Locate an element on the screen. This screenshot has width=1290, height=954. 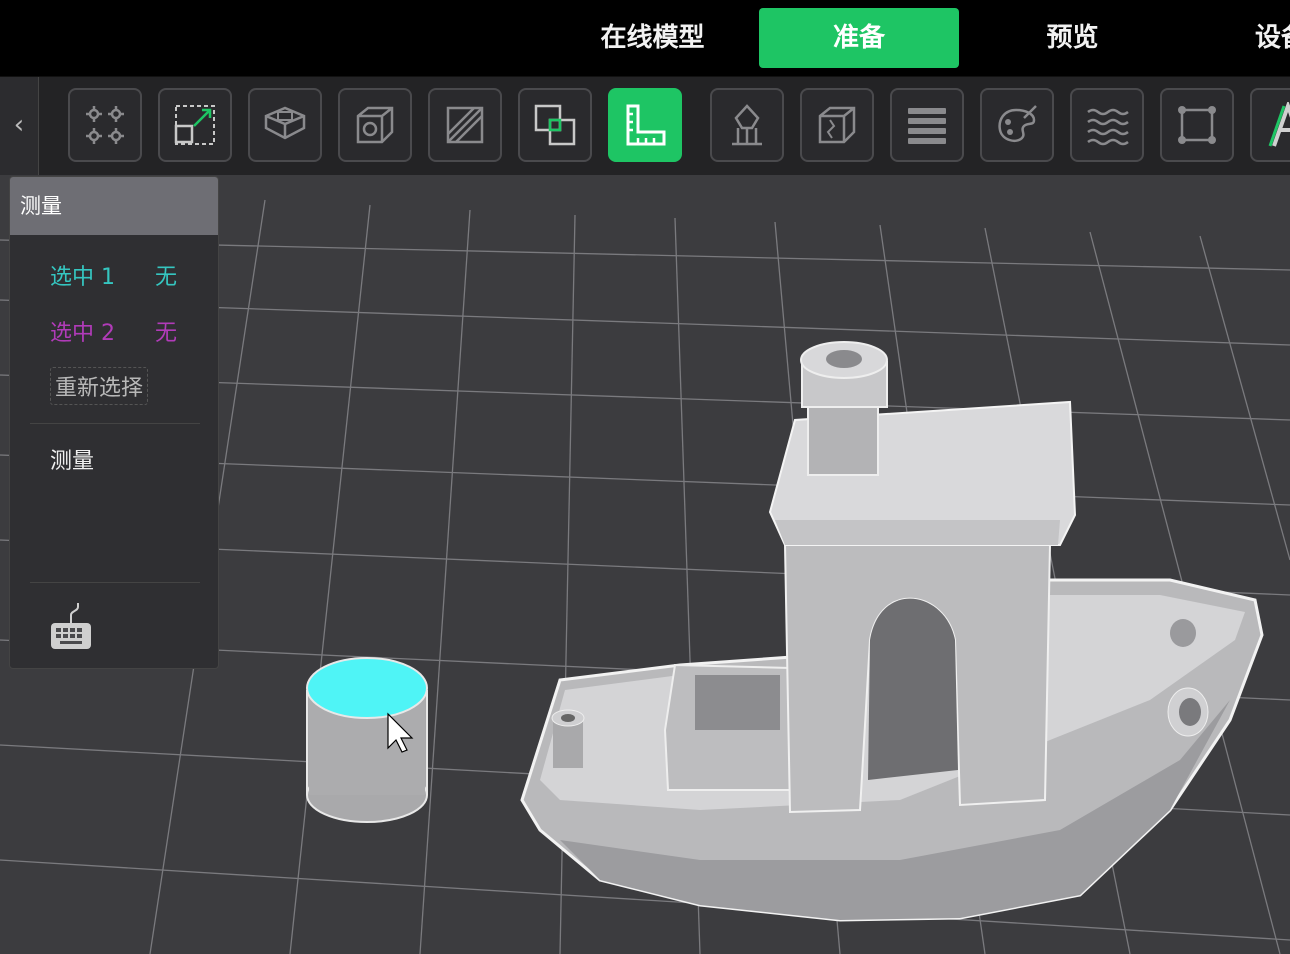
selection-2-value: 无 is located at coordinates (166, 333).